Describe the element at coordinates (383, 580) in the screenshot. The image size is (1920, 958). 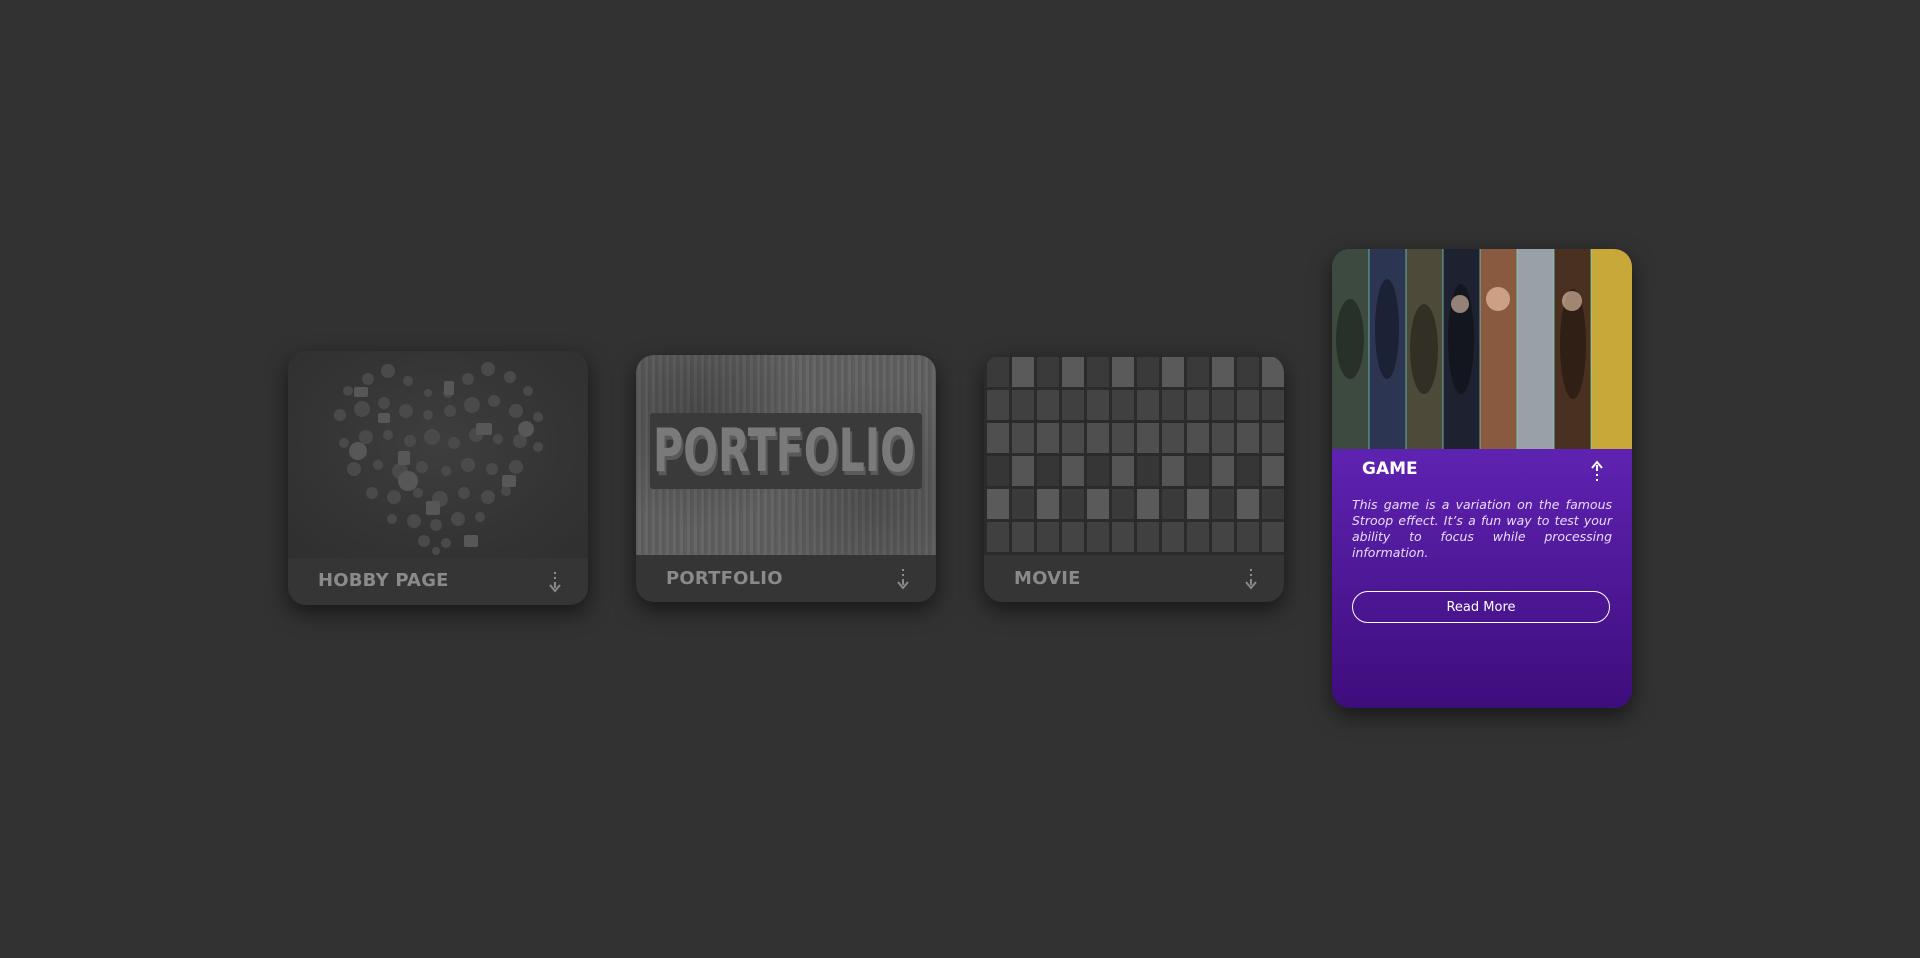
I see `card-label: HOBBY PAGE` at that location.